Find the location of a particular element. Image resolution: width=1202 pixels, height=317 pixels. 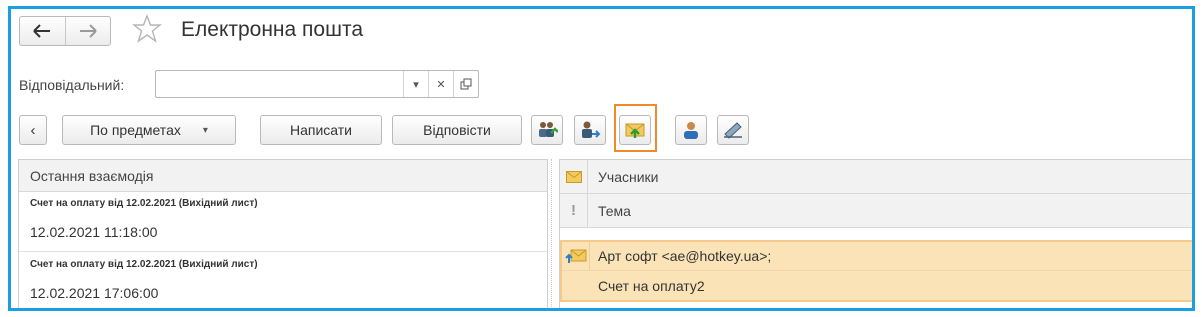

person-icon is located at coordinates (691, 130).